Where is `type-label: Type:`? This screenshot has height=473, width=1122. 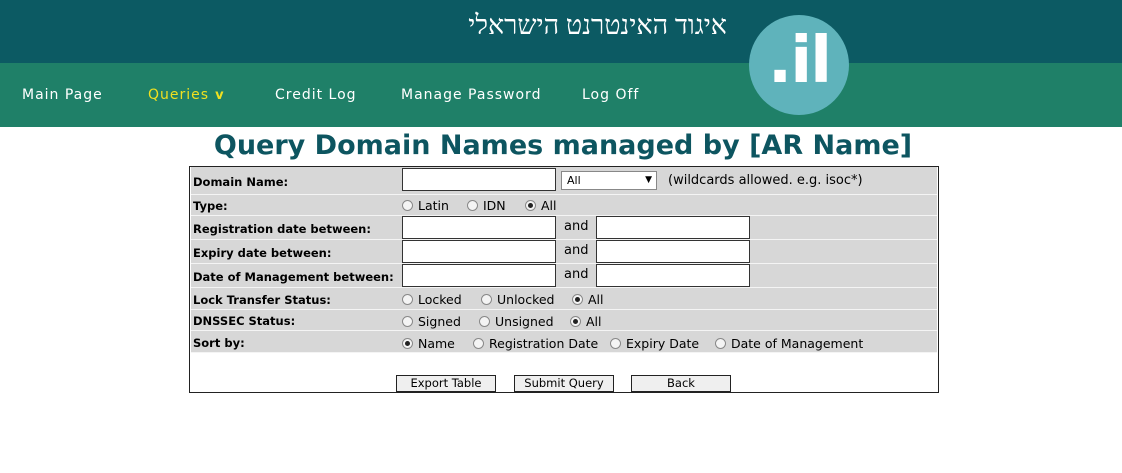
type-label: Type: is located at coordinates (210, 206).